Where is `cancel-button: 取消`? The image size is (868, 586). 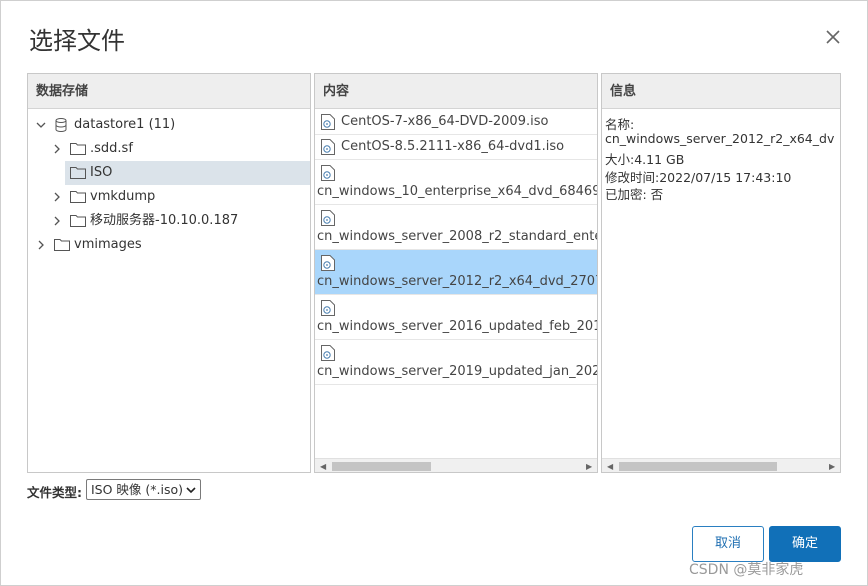
cancel-button: 取消 is located at coordinates (728, 544).